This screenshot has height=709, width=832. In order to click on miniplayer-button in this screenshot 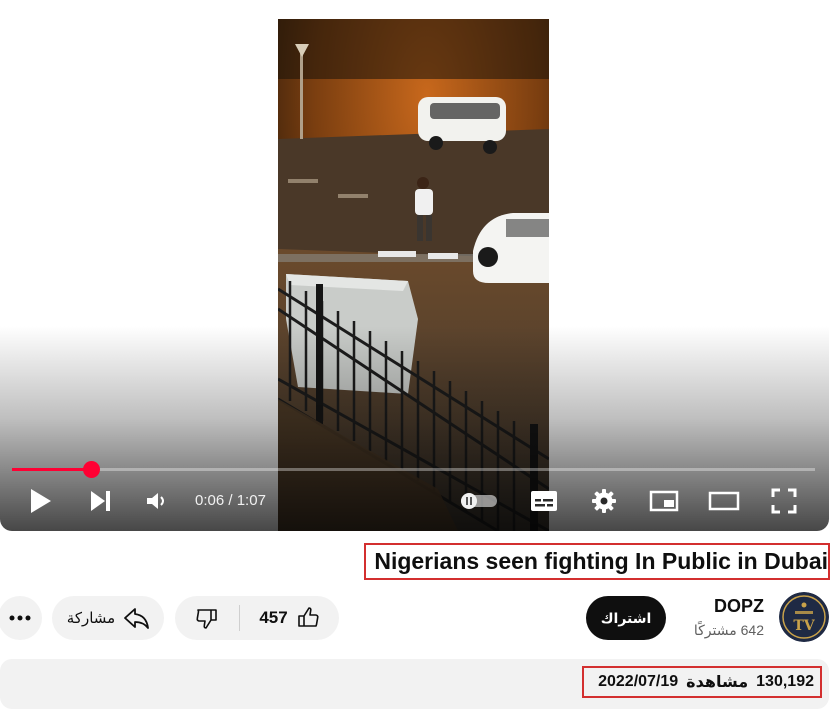, I will do `click(664, 501)`.